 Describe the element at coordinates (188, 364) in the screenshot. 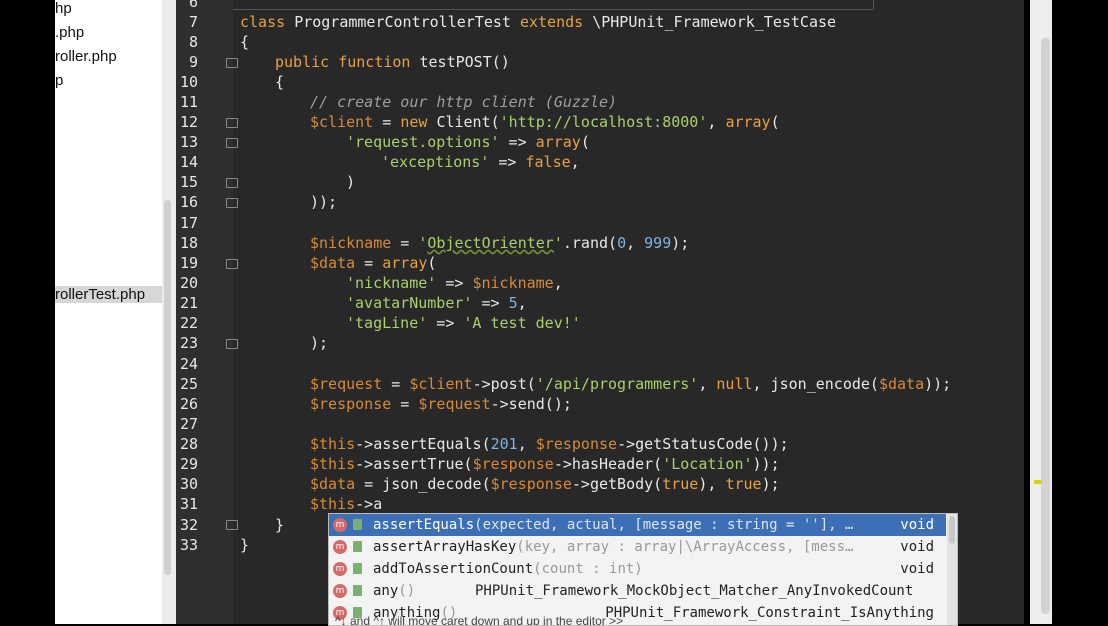

I see `line-number: 24` at that location.